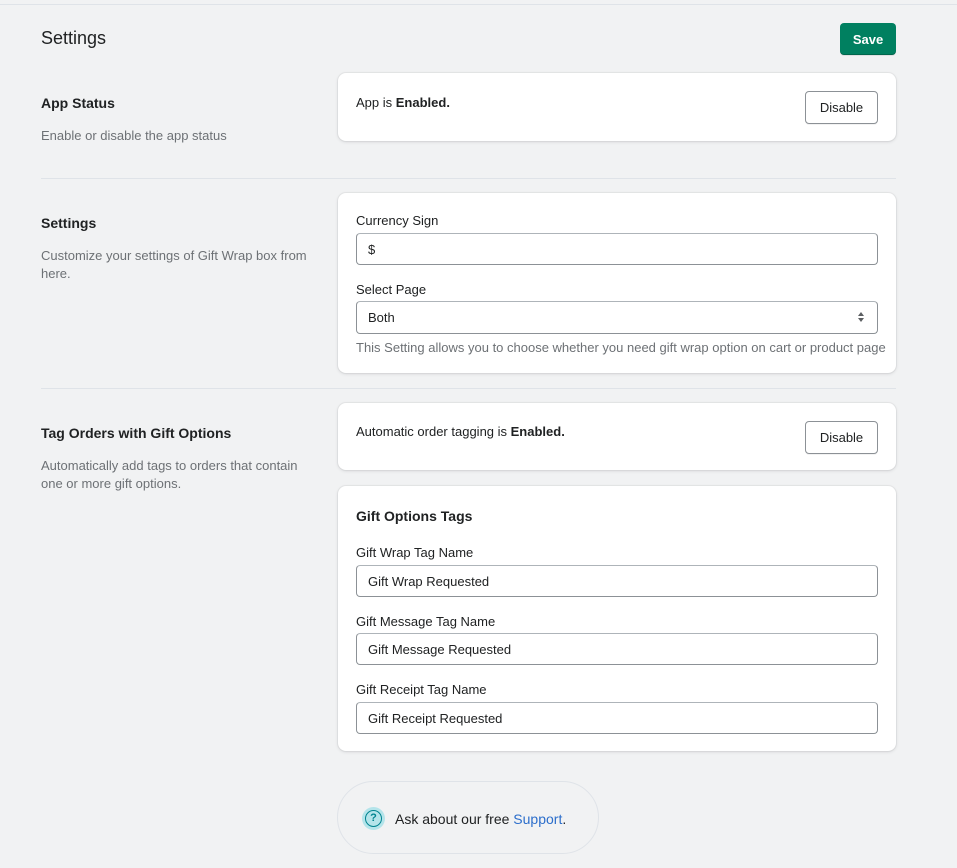 This screenshot has width=957, height=868. Describe the element at coordinates (841, 107) in the screenshot. I see `app-disable-button: Disable` at that location.